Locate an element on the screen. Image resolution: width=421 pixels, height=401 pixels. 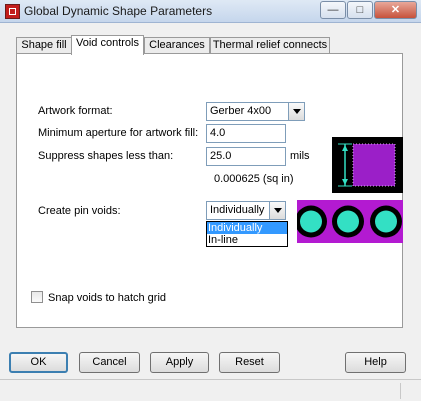
window-title: Global Dynamic Shape Parameters is located at coordinates (118, 11).